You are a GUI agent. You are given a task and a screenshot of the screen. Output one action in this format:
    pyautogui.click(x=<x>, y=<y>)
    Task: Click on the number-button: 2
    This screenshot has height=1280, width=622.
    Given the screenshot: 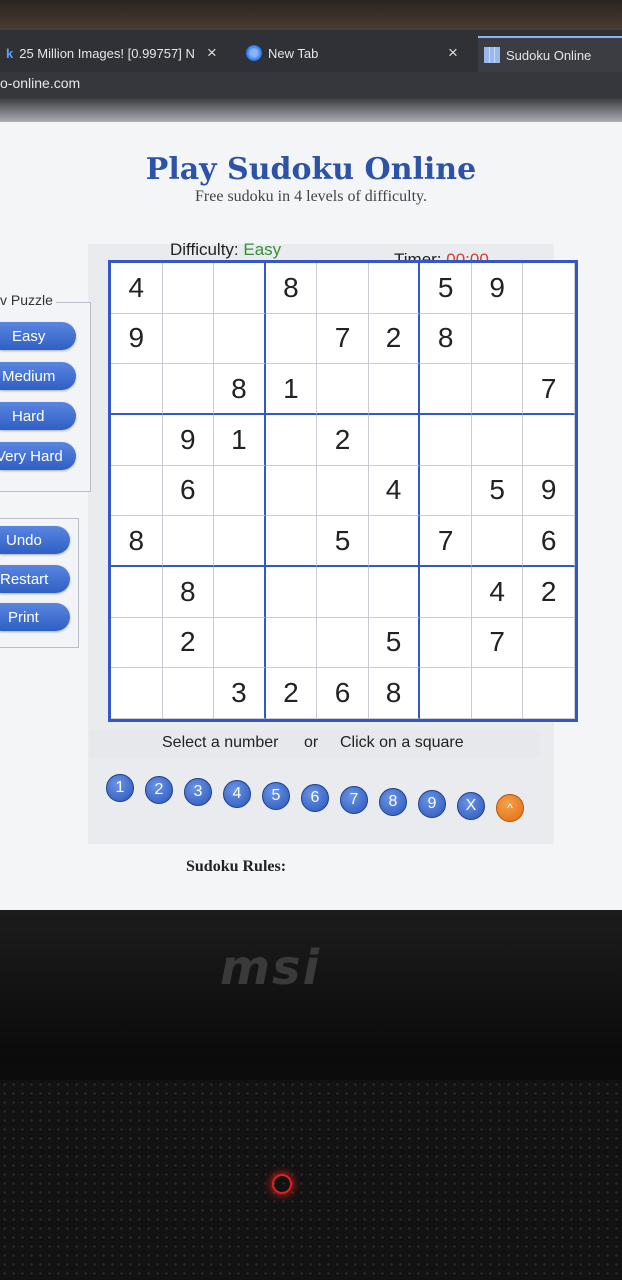 What is the action you would take?
    pyautogui.click(x=159, y=790)
    